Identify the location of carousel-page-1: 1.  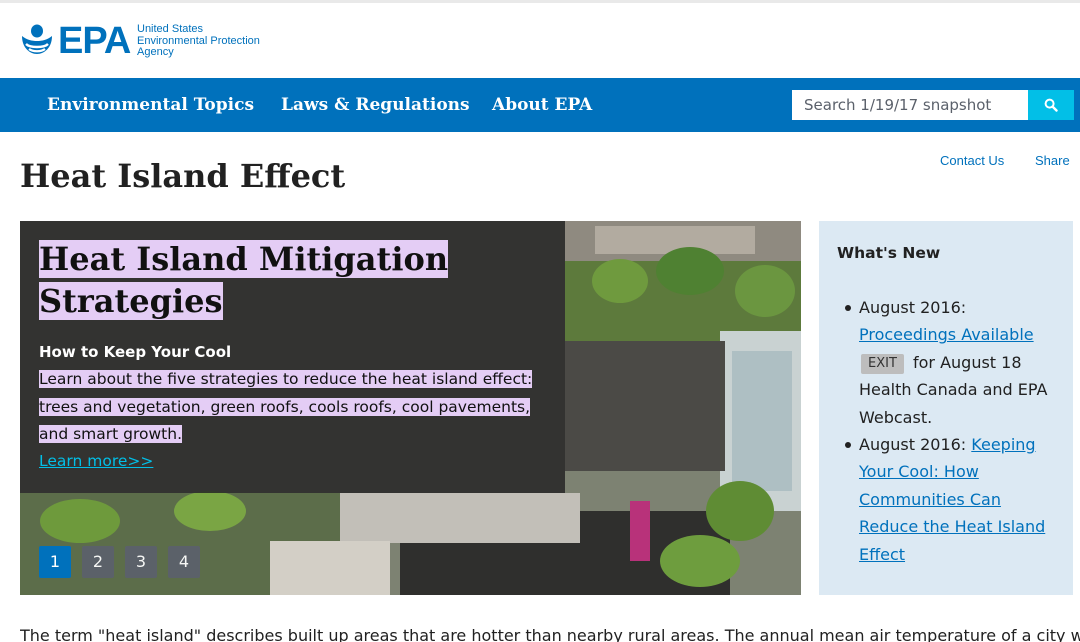
(55, 562).